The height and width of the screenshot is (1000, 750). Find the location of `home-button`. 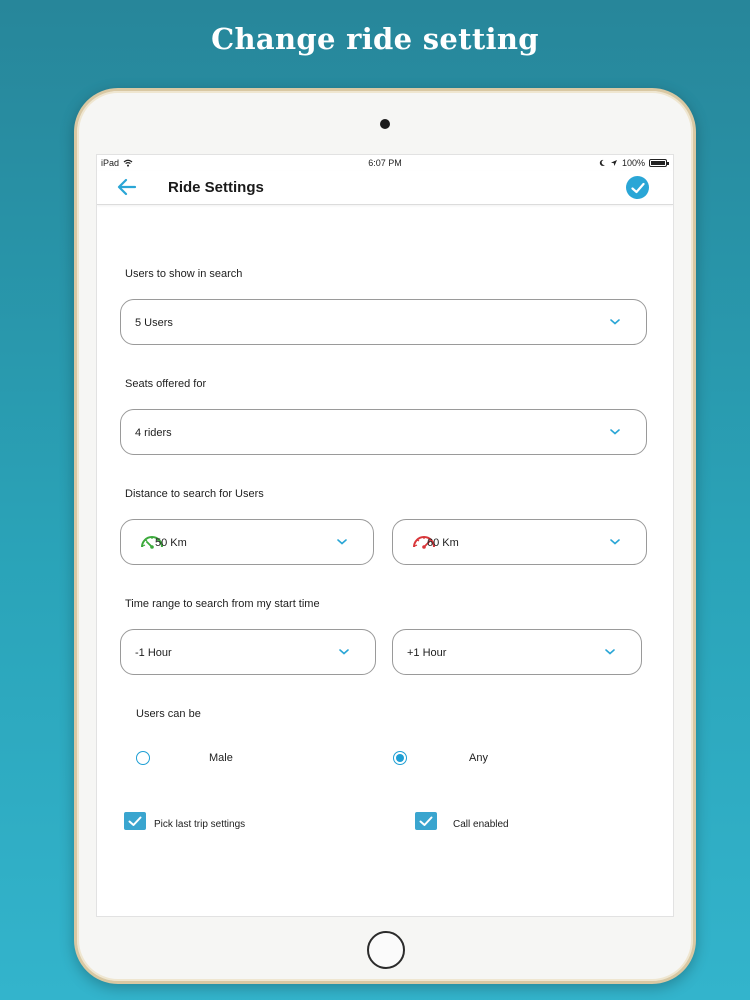

home-button is located at coordinates (386, 950).